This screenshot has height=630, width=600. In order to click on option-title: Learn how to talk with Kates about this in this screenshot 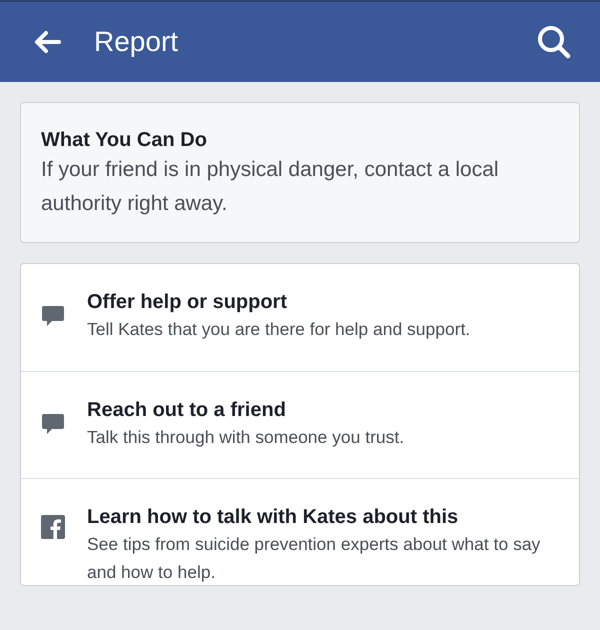, I will do `click(273, 517)`.